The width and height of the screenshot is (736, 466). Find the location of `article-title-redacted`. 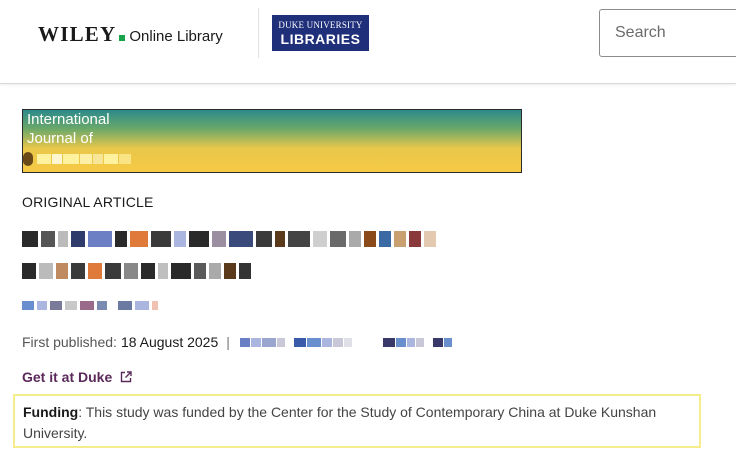

article-title-redacted is located at coordinates (342, 257).